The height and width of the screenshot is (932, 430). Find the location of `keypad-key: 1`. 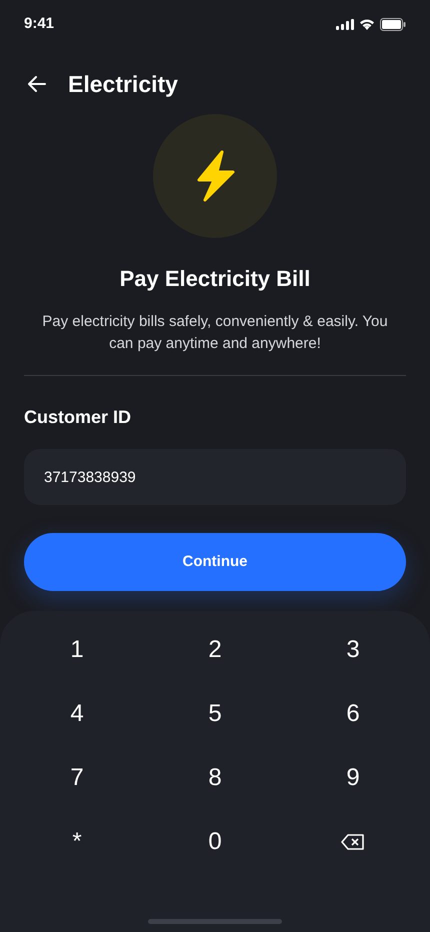

keypad-key: 1 is located at coordinates (77, 650).